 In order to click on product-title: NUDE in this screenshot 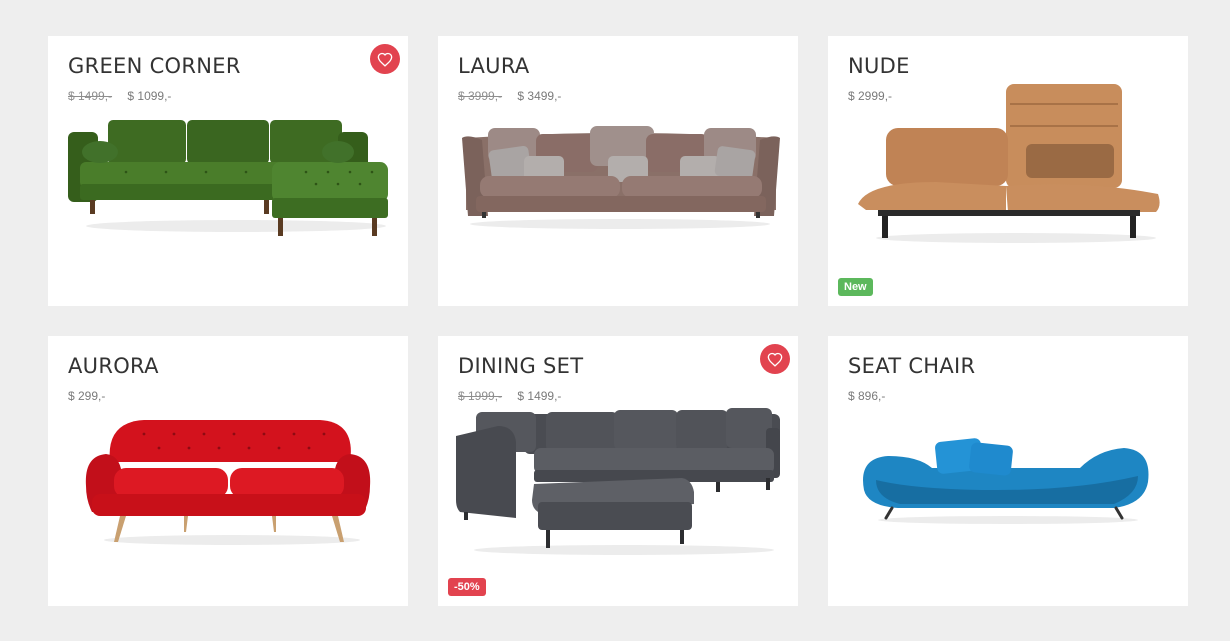, I will do `click(879, 66)`.